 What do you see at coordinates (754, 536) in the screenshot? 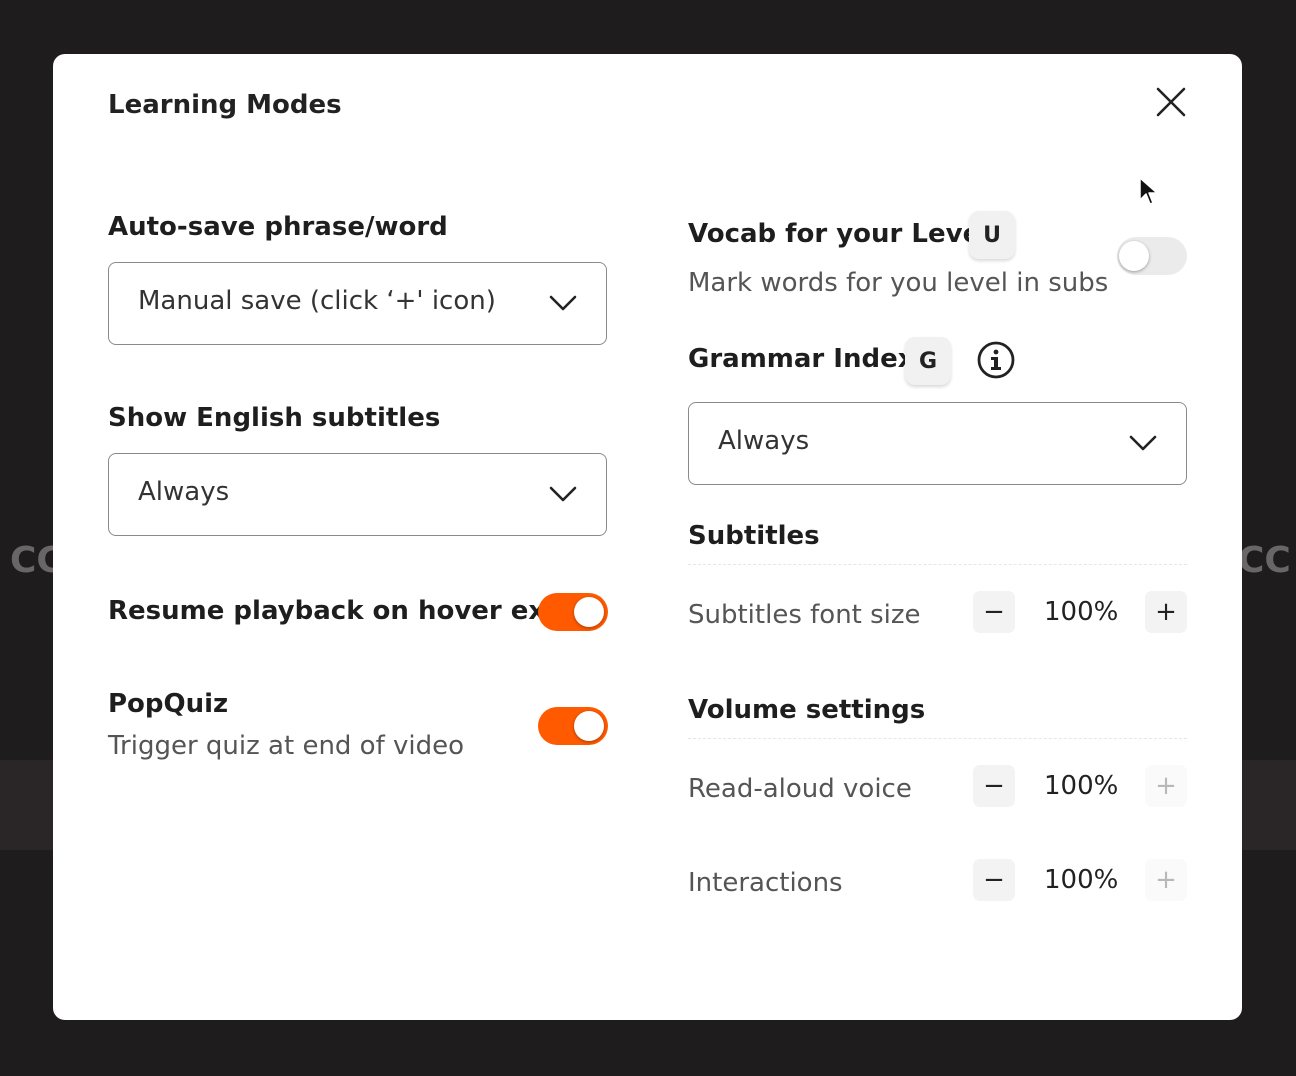
I see `subtitles-heading: Subtitles` at bounding box center [754, 536].